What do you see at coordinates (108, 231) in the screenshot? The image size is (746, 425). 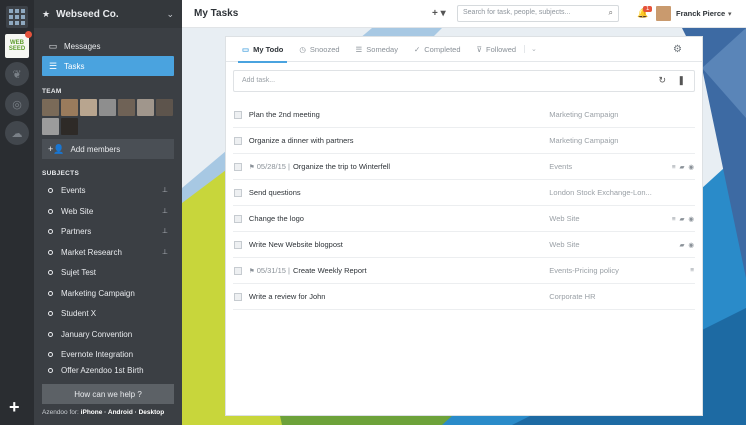 I see `subject-item: Partners ⊥` at bounding box center [108, 231].